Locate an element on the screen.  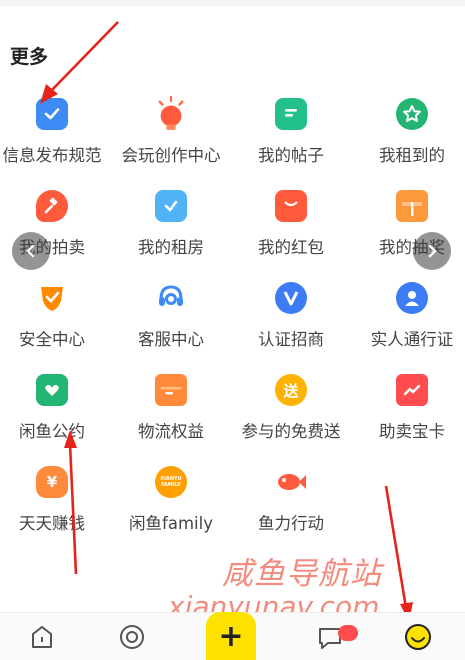
profile-smile-icon is located at coordinates (418, 637).